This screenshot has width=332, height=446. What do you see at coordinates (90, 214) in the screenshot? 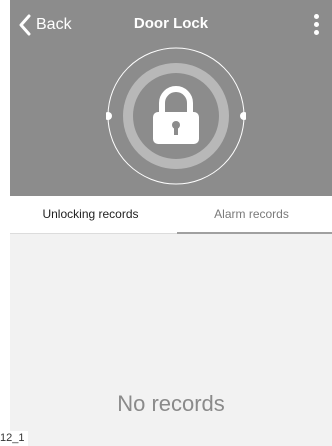
I see `tab-unlocking-records: Unlocking records` at bounding box center [90, 214].